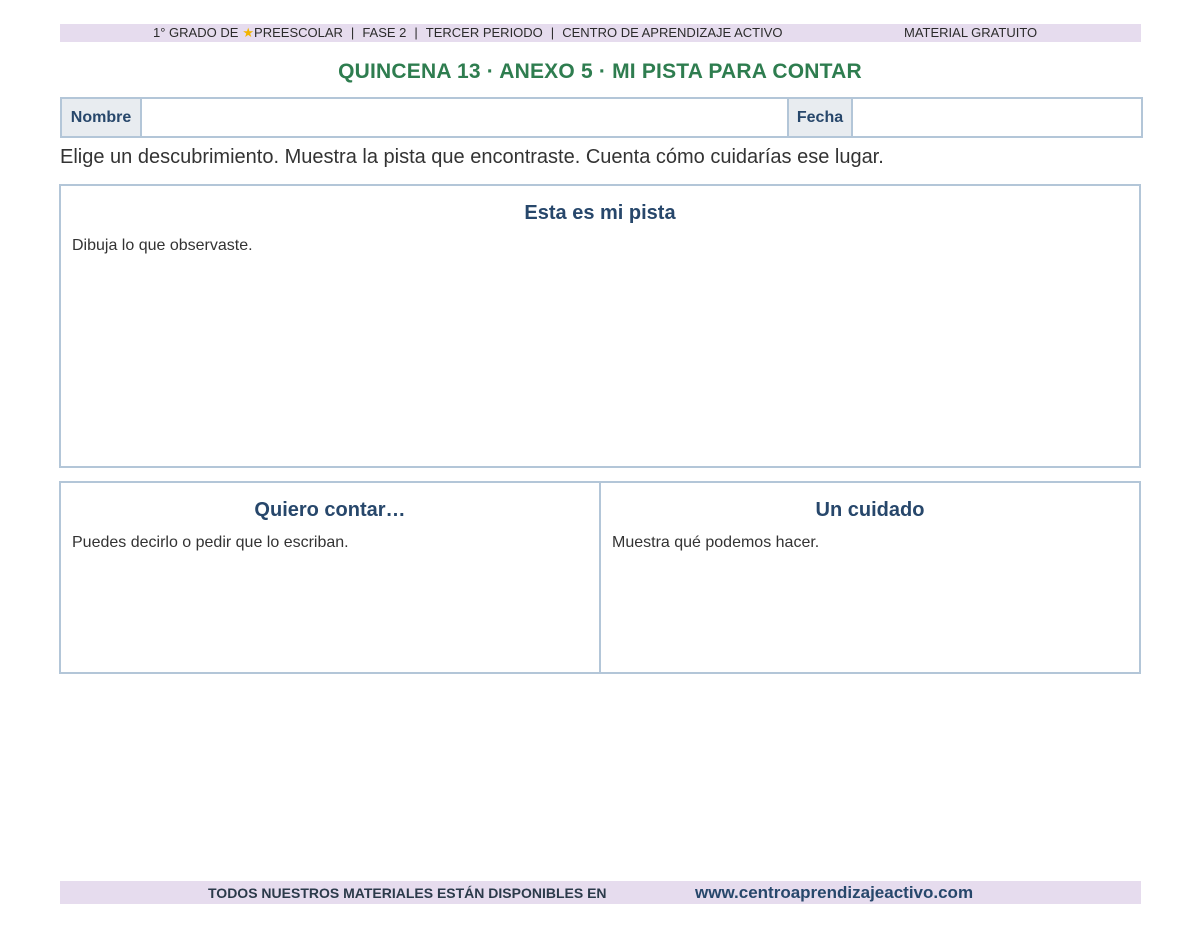 The width and height of the screenshot is (1200, 927). I want to click on pista-heading: Esta es mi pista, so click(600, 213).